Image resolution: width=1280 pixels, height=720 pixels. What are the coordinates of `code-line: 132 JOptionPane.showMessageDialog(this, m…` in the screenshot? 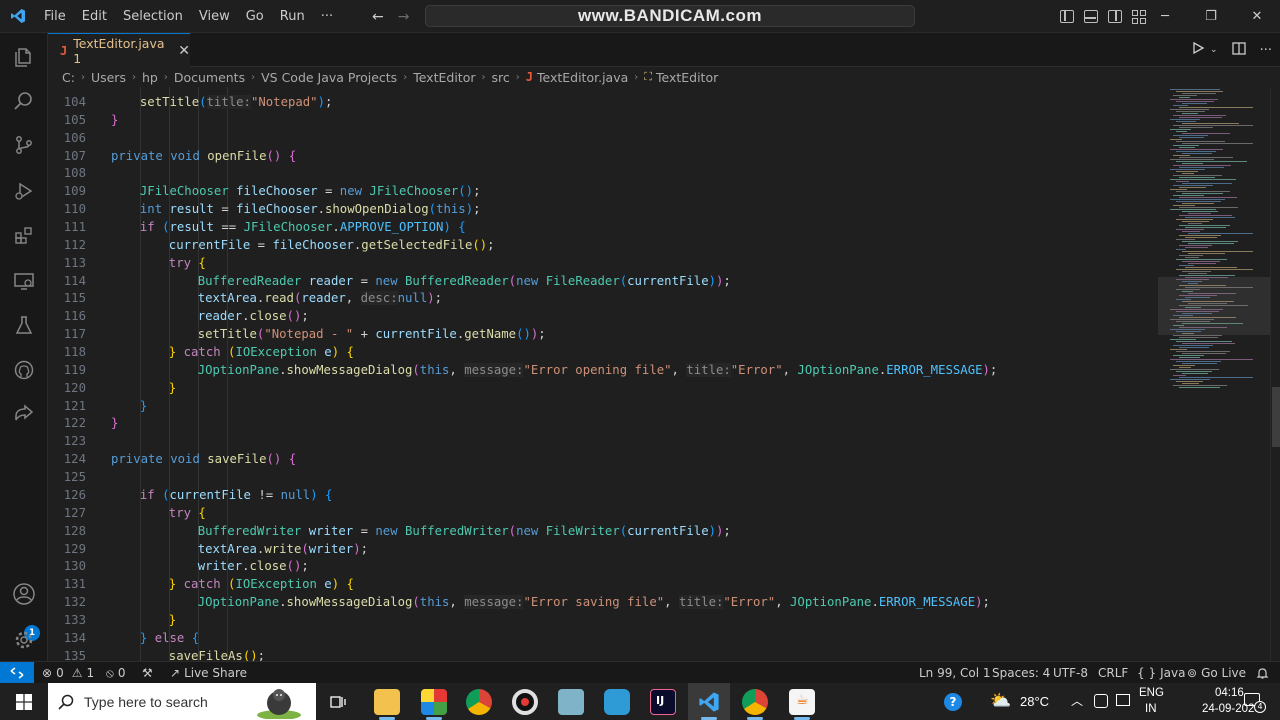 It's located at (603, 602).